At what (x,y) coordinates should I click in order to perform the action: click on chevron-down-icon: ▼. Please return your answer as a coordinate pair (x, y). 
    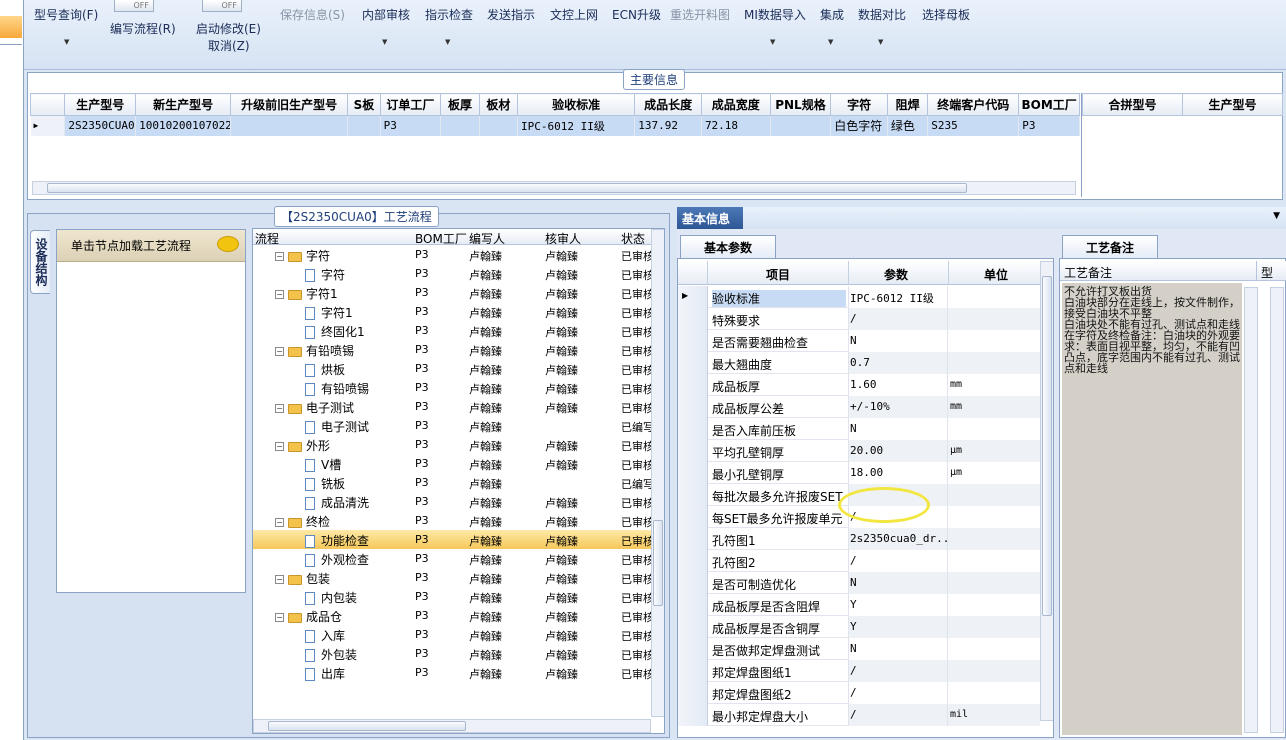
    Looking at the image, I should click on (1276, 216).